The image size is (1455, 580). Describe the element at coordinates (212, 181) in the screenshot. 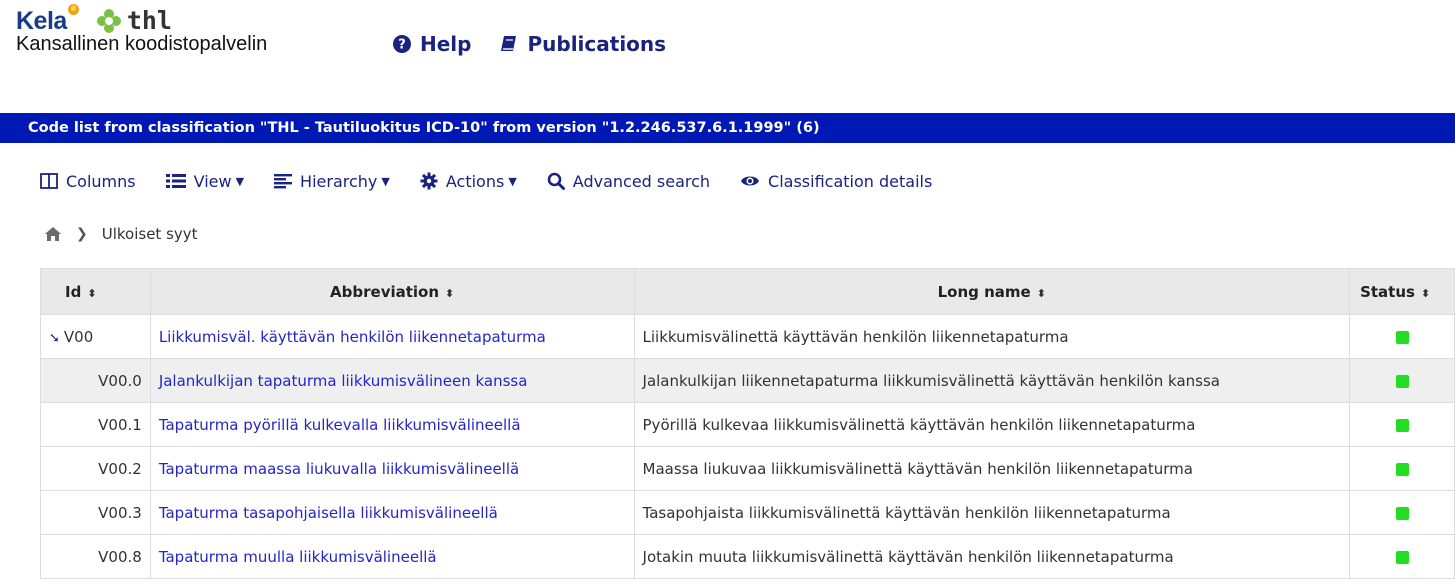

I see `view-dropdown-label: View` at that location.